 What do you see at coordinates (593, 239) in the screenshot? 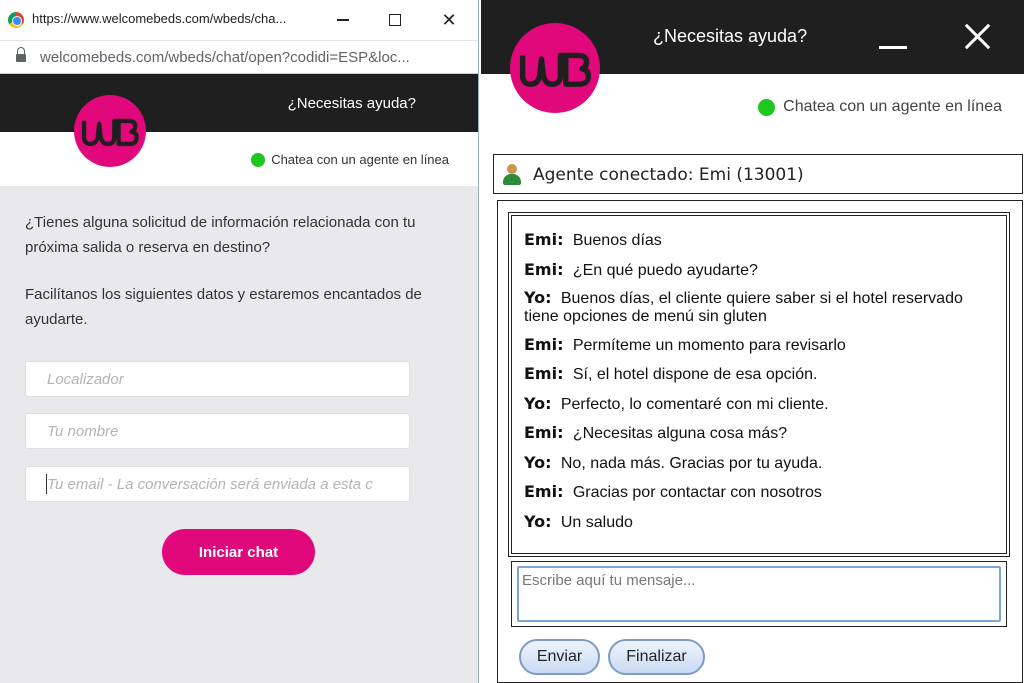
I see `message: Emi: Buenos días` at bounding box center [593, 239].